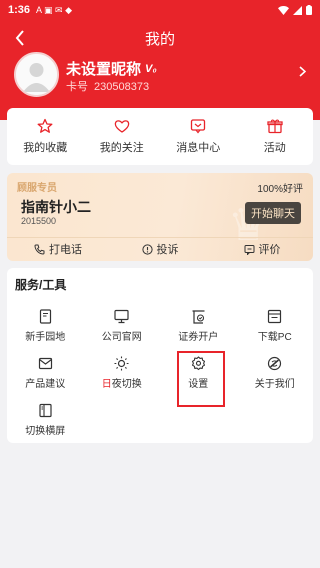 The image size is (320, 568). I want to click on tool-download-pc: 下载PC, so click(275, 325).